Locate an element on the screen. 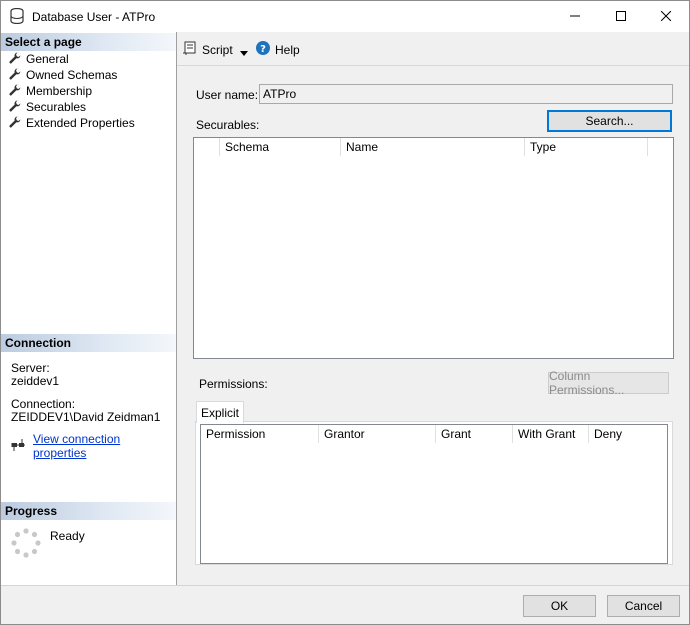 This screenshot has width=690, height=625. footer: OK Cancel is located at coordinates (345, 604).